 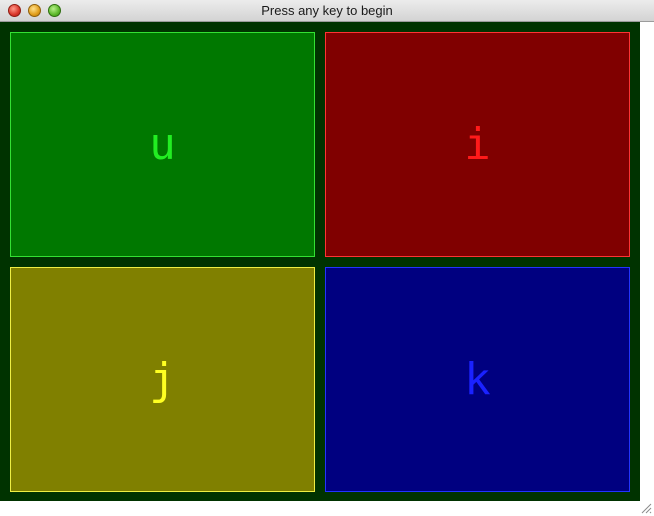 I want to click on window-title: Press any key to begin, so click(x=327, y=10).